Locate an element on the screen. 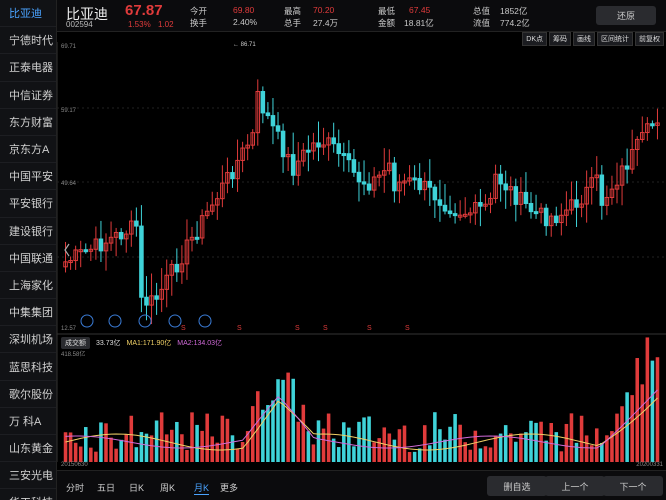 The width and height of the screenshot is (666, 500). date-end: 20200331 is located at coordinates (649, 465).